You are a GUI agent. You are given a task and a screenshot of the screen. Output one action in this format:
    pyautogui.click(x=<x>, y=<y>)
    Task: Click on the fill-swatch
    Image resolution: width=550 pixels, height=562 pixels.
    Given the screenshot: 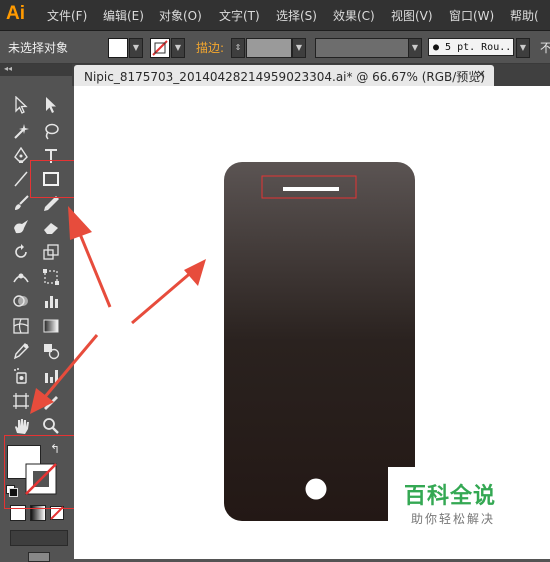 What is the action you would take?
    pyautogui.click(x=118, y=48)
    